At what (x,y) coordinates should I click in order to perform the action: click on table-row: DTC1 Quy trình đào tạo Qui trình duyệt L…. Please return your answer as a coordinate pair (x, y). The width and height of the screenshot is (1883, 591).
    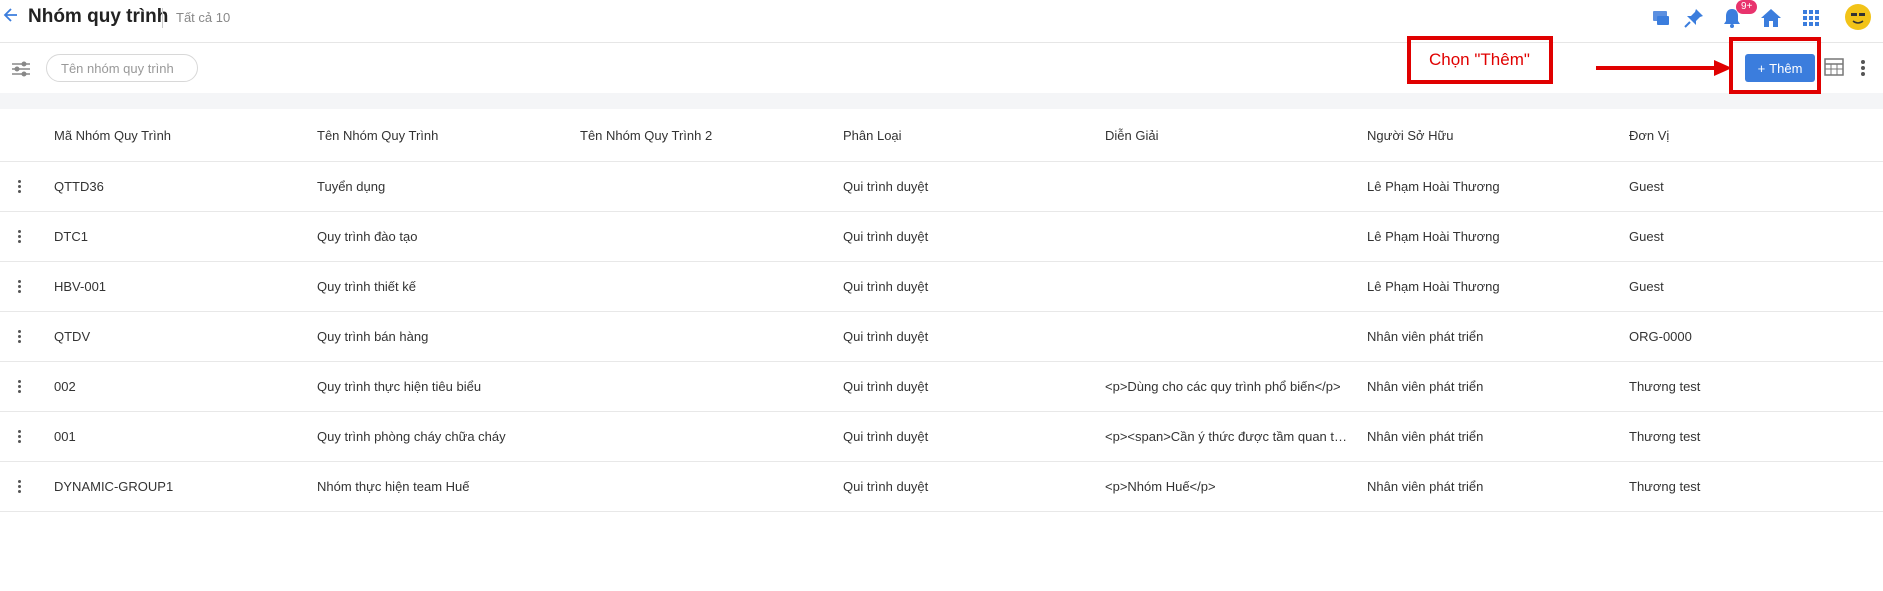
    Looking at the image, I should click on (941, 236).